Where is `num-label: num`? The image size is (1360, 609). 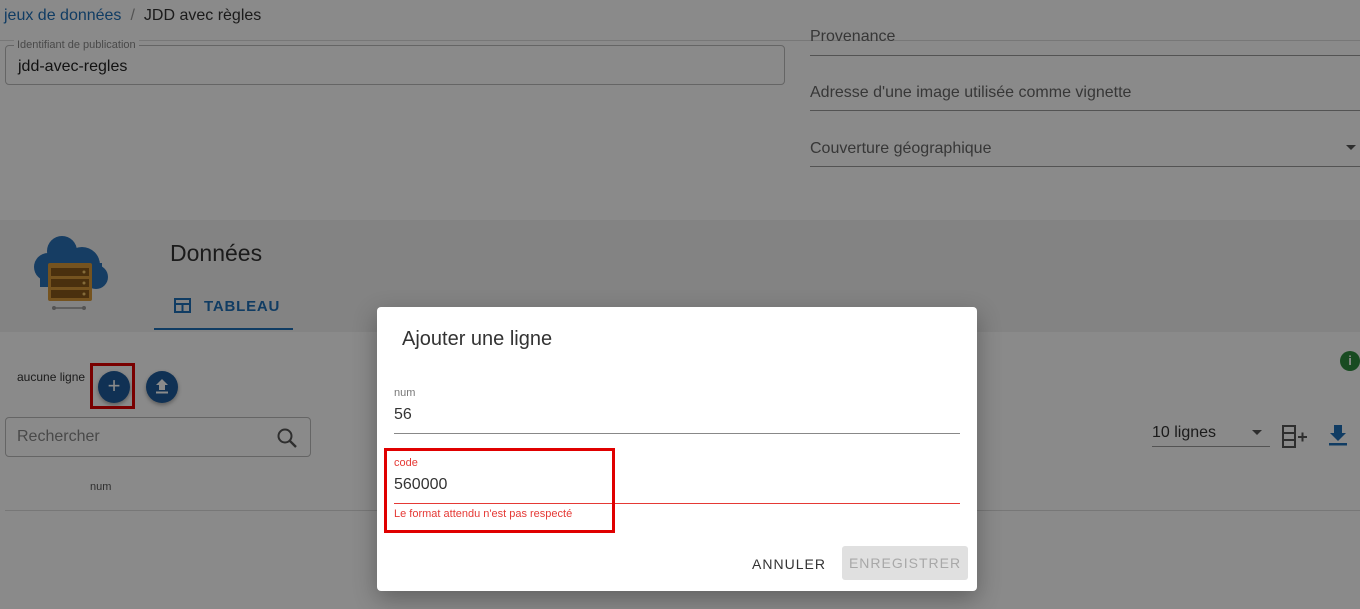 num-label: num is located at coordinates (405, 393).